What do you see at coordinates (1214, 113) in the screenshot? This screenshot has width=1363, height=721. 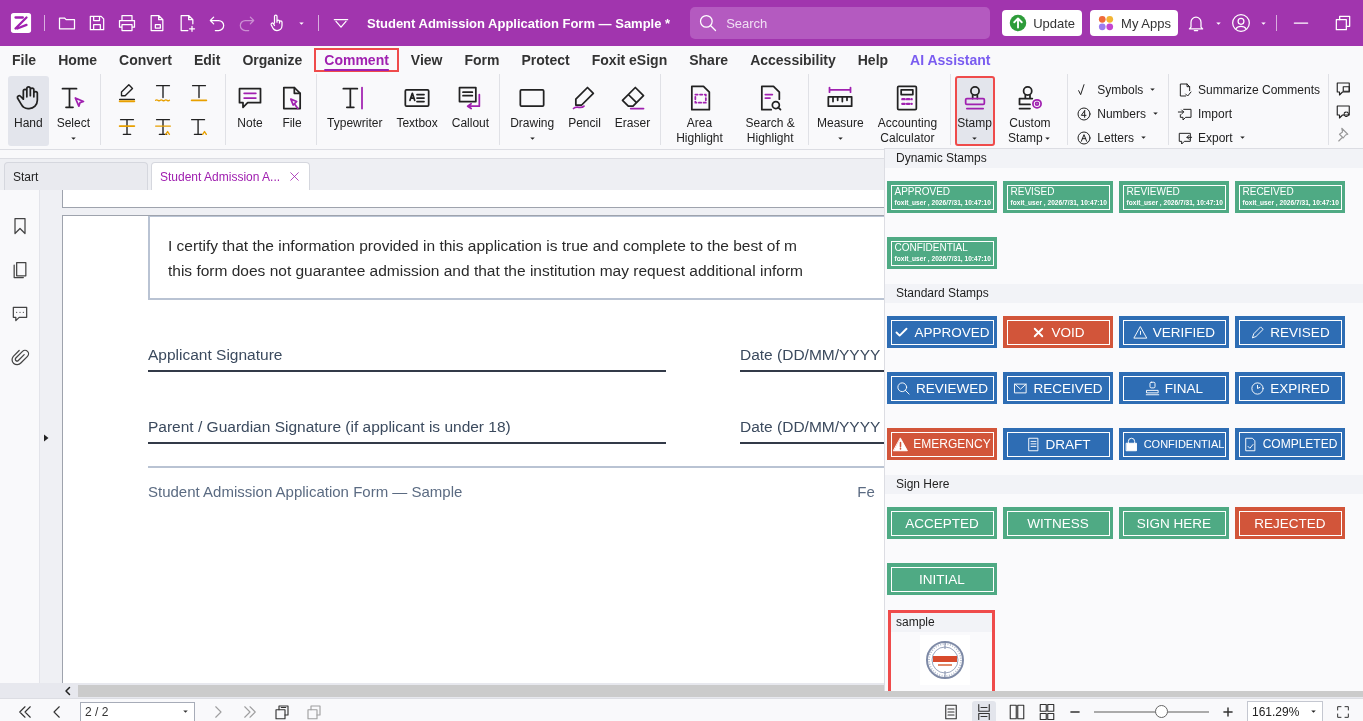 I see `ribbon-menu-item: Import` at bounding box center [1214, 113].